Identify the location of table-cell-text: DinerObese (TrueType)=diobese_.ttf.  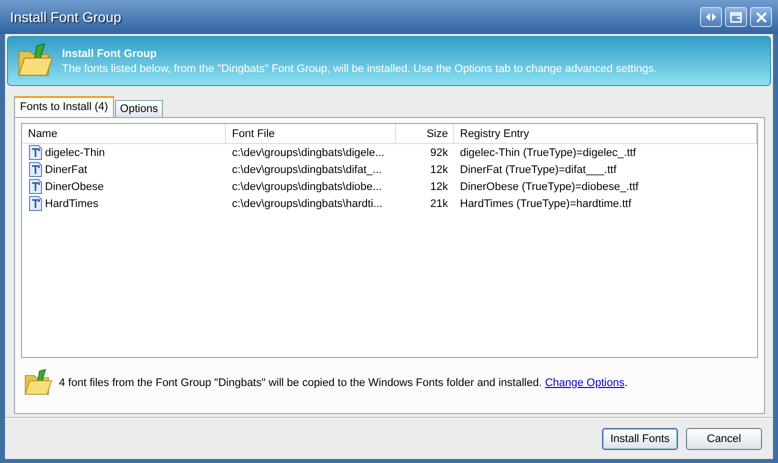
(549, 186).